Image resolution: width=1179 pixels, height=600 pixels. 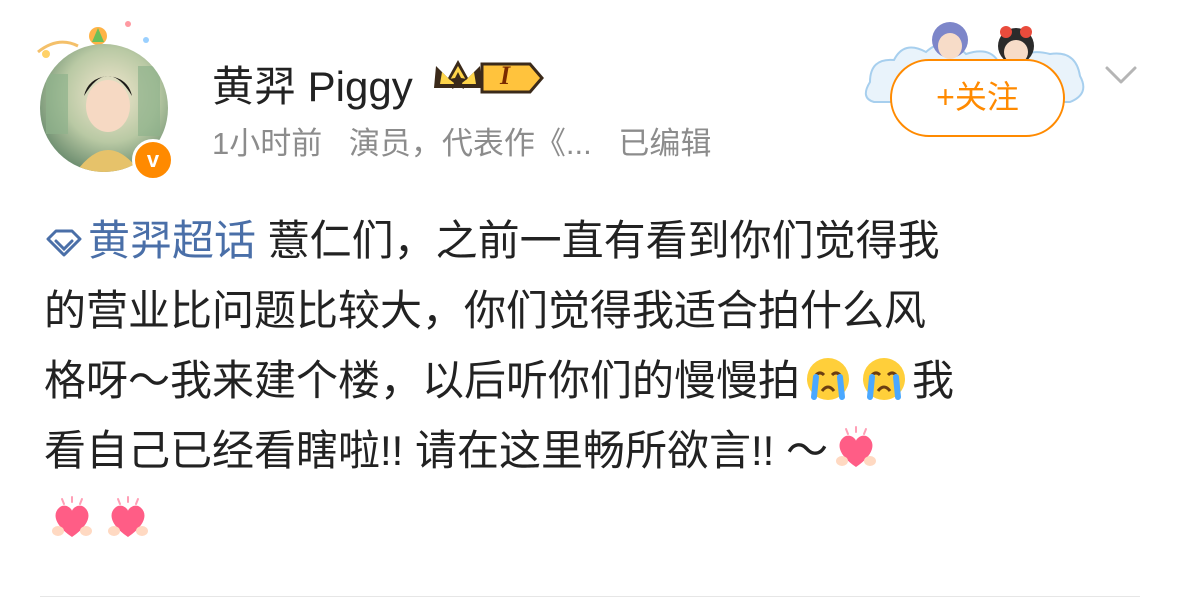 What do you see at coordinates (598, 240) in the screenshot?
I see `content-text-1: 薏仁们，之前一直有看到你们觉得我` at bounding box center [598, 240].